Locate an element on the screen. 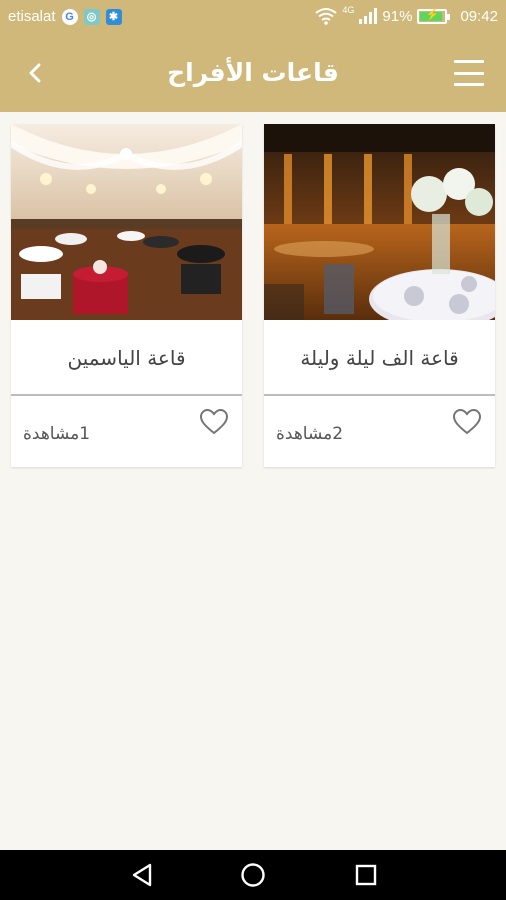  system-nav-bar is located at coordinates (253, 875).